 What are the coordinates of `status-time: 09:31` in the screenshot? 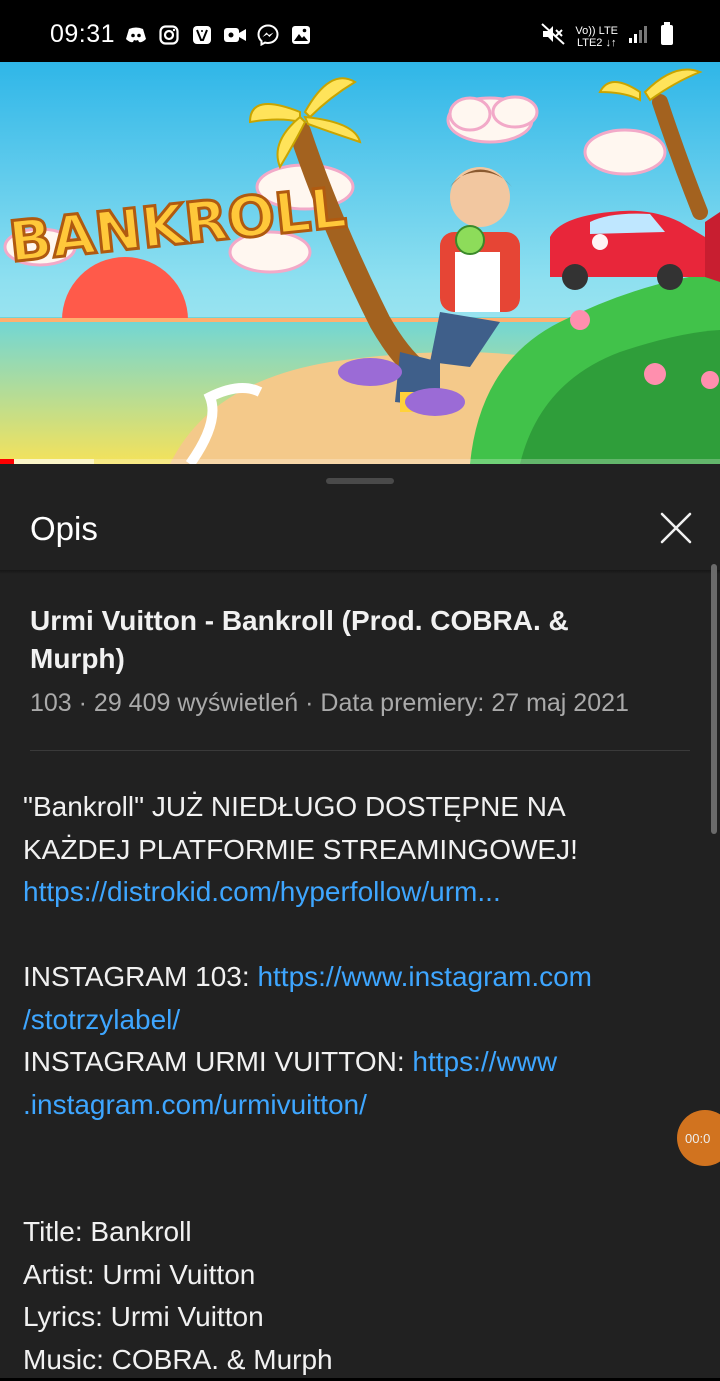 It's located at (82, 34).